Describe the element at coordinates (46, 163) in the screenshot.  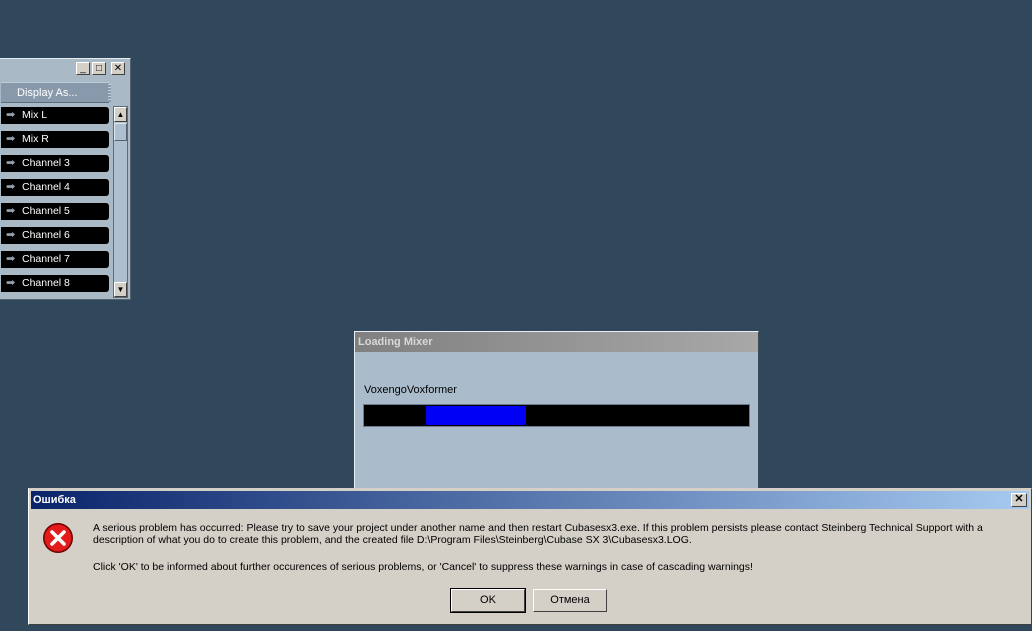
I see `channel-label: Channel 3` at that location.